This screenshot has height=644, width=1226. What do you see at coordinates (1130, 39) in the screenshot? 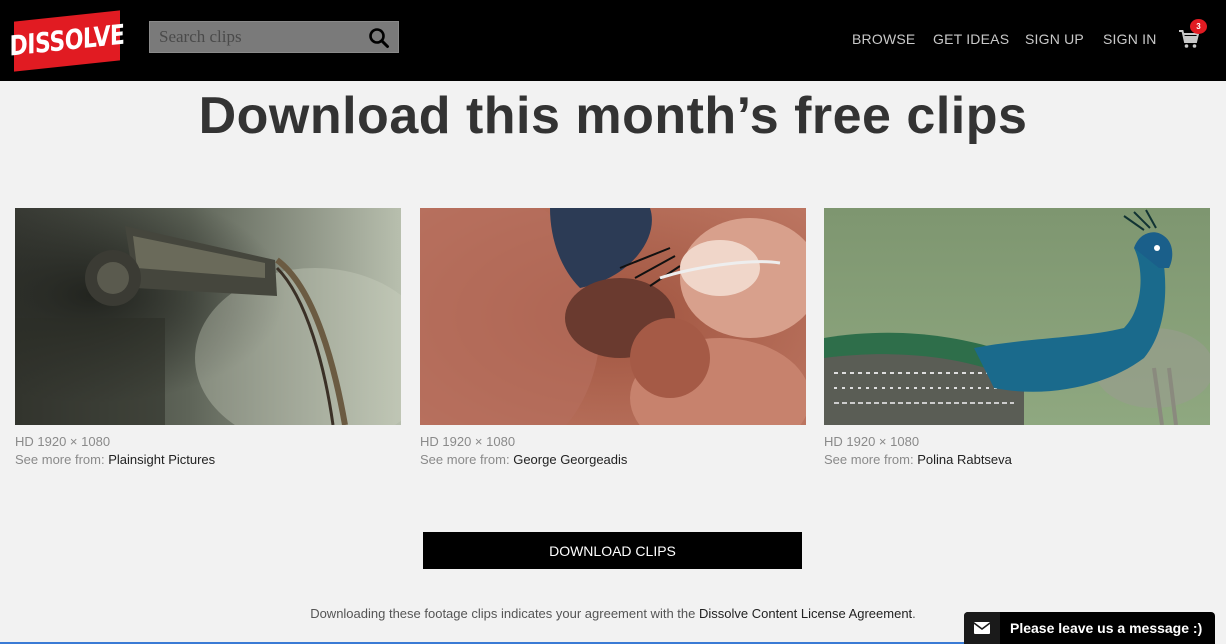
I see `nav-sign-in: SIGN IN` at bounding box center [1130, 39].